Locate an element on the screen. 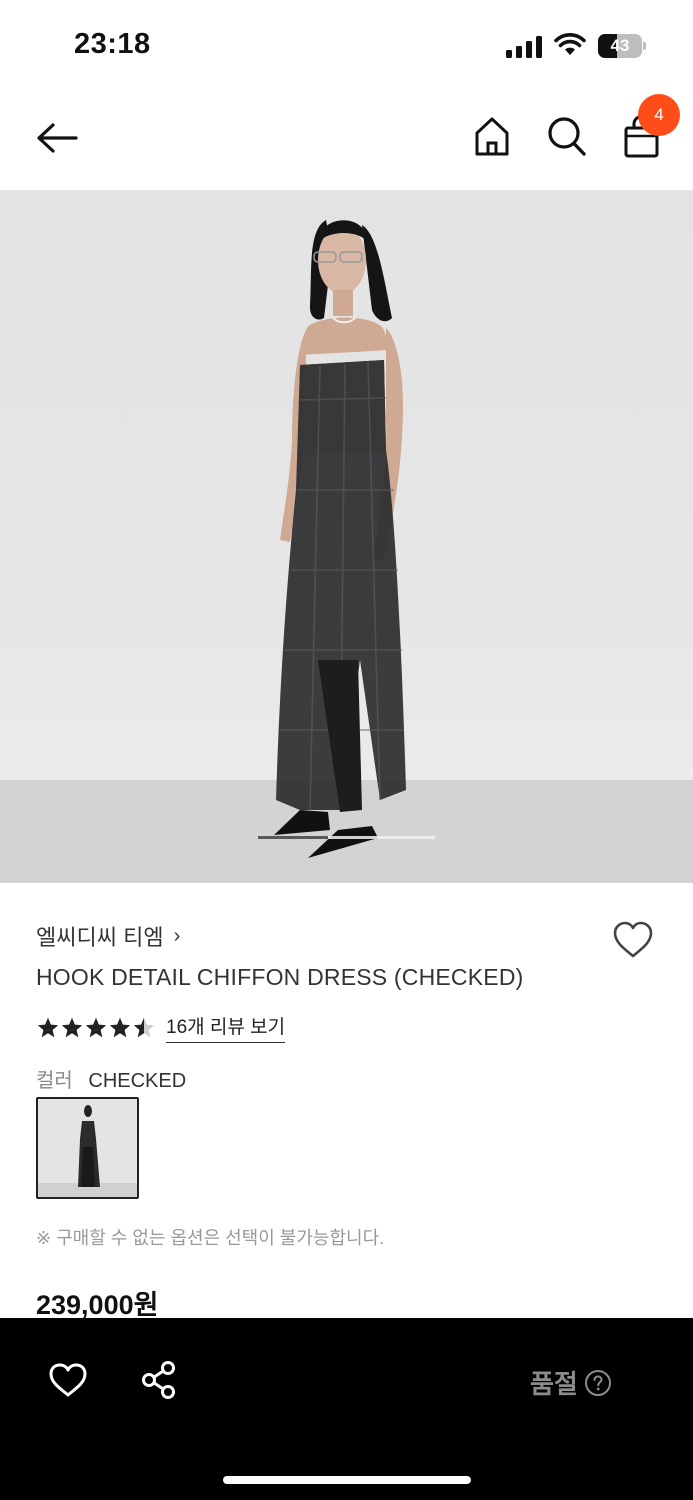  gallery-scroll-indicator is located at coordinates (346, 837).